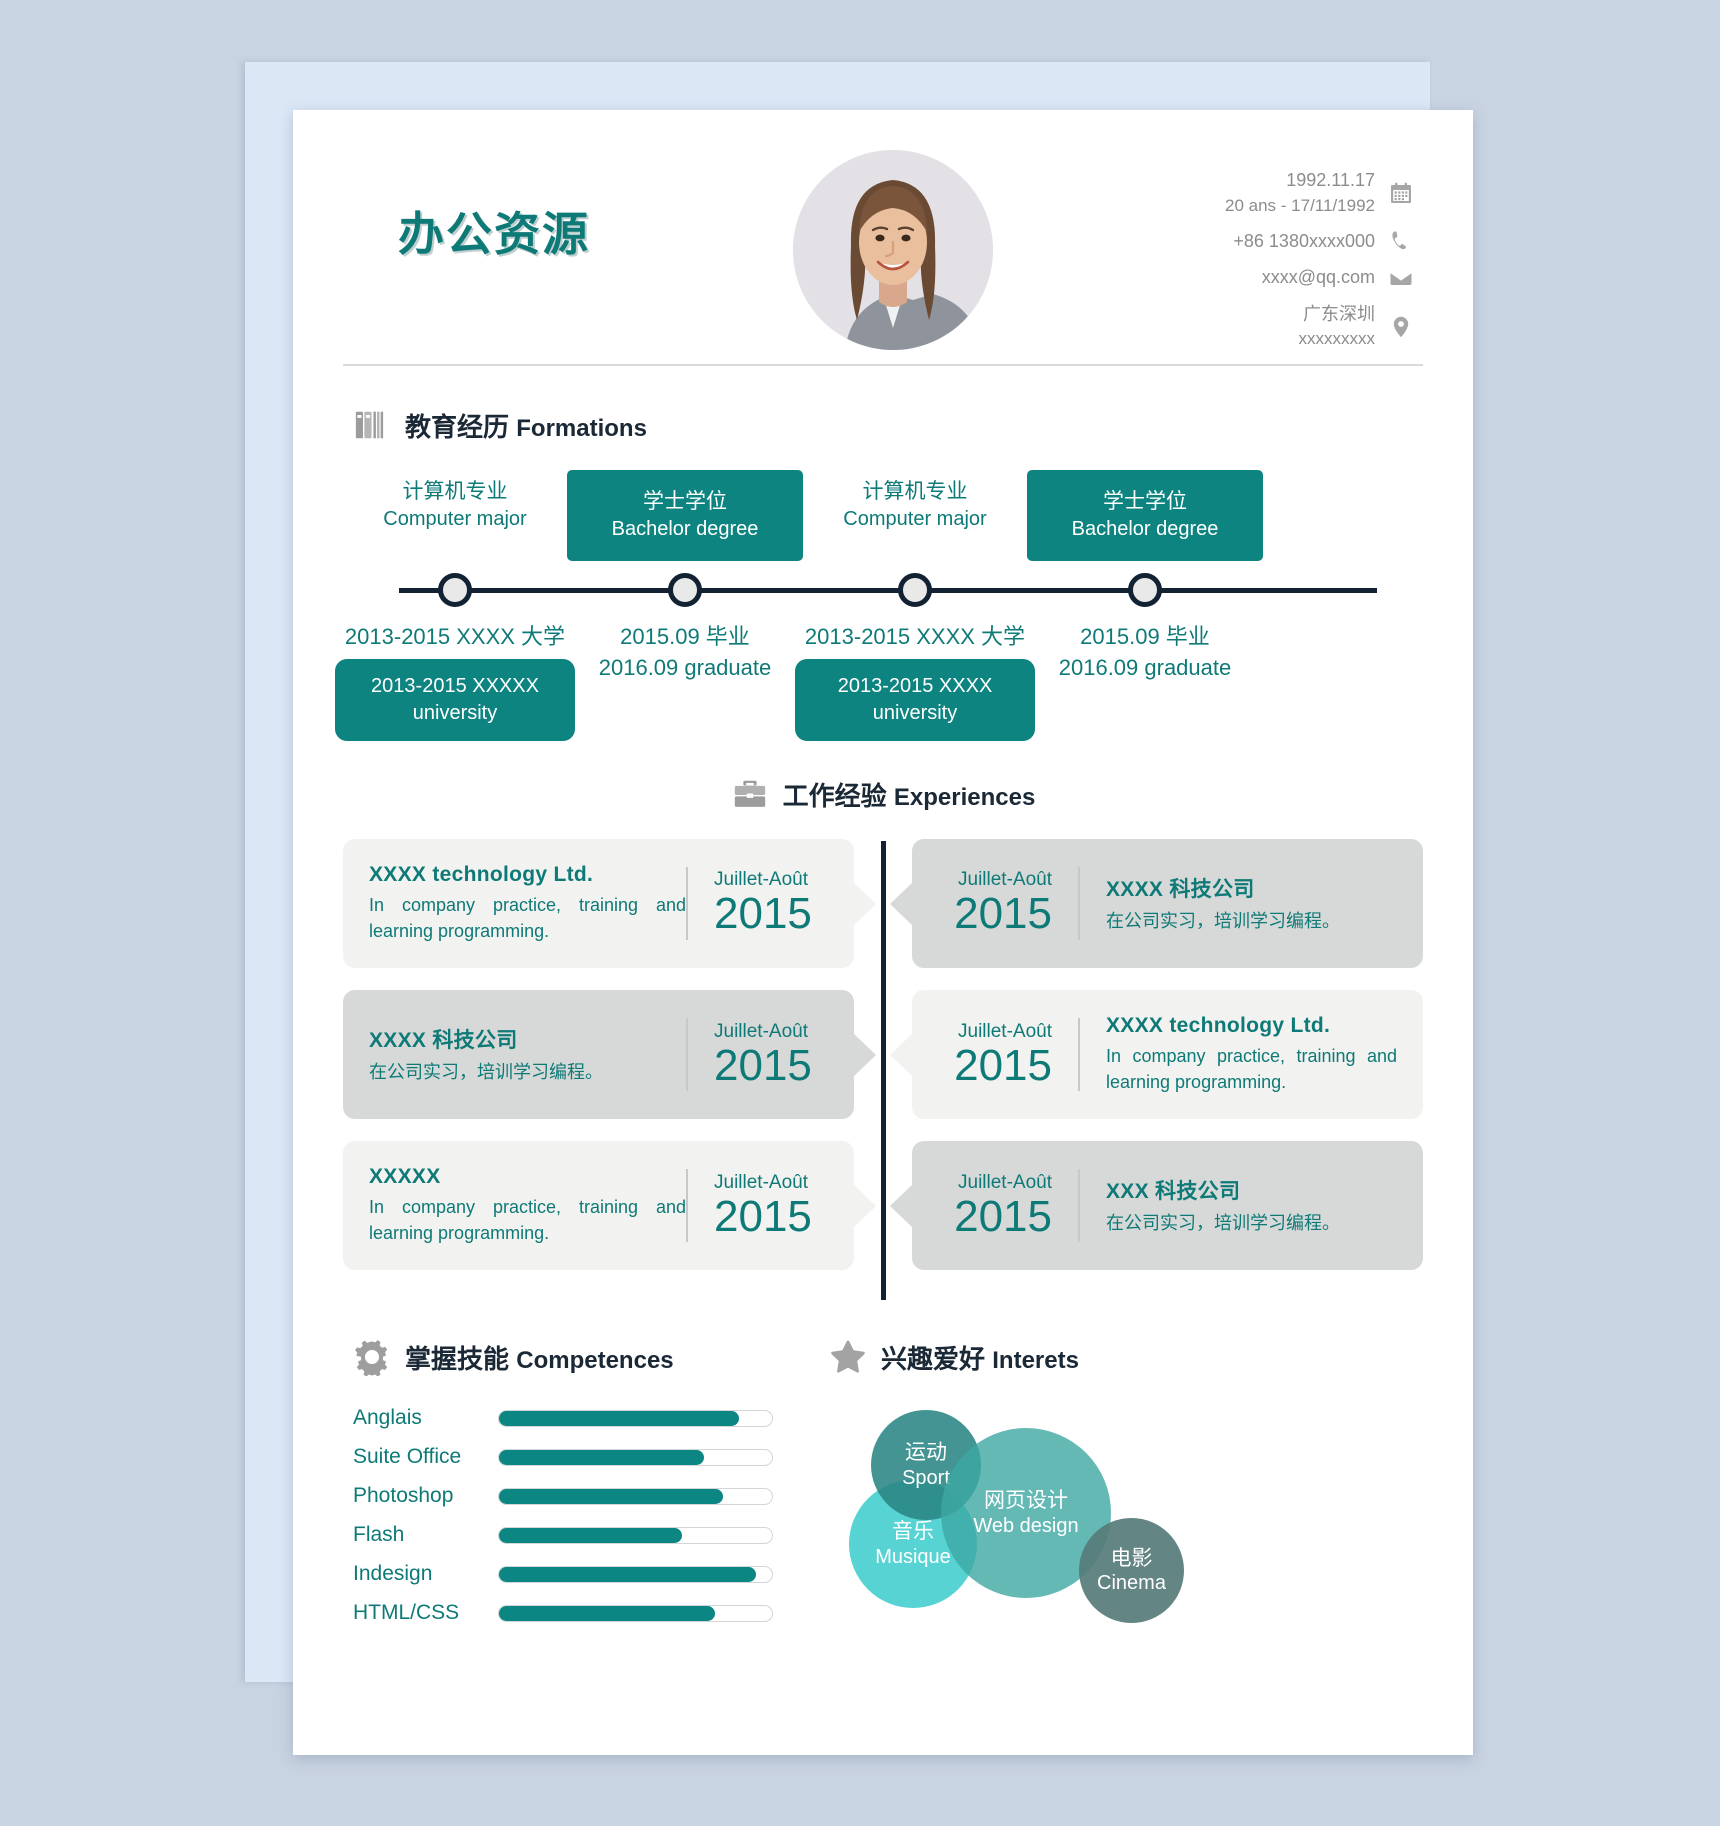  I want to click on skill-label: HTML/CSS, so click(406, 1613).